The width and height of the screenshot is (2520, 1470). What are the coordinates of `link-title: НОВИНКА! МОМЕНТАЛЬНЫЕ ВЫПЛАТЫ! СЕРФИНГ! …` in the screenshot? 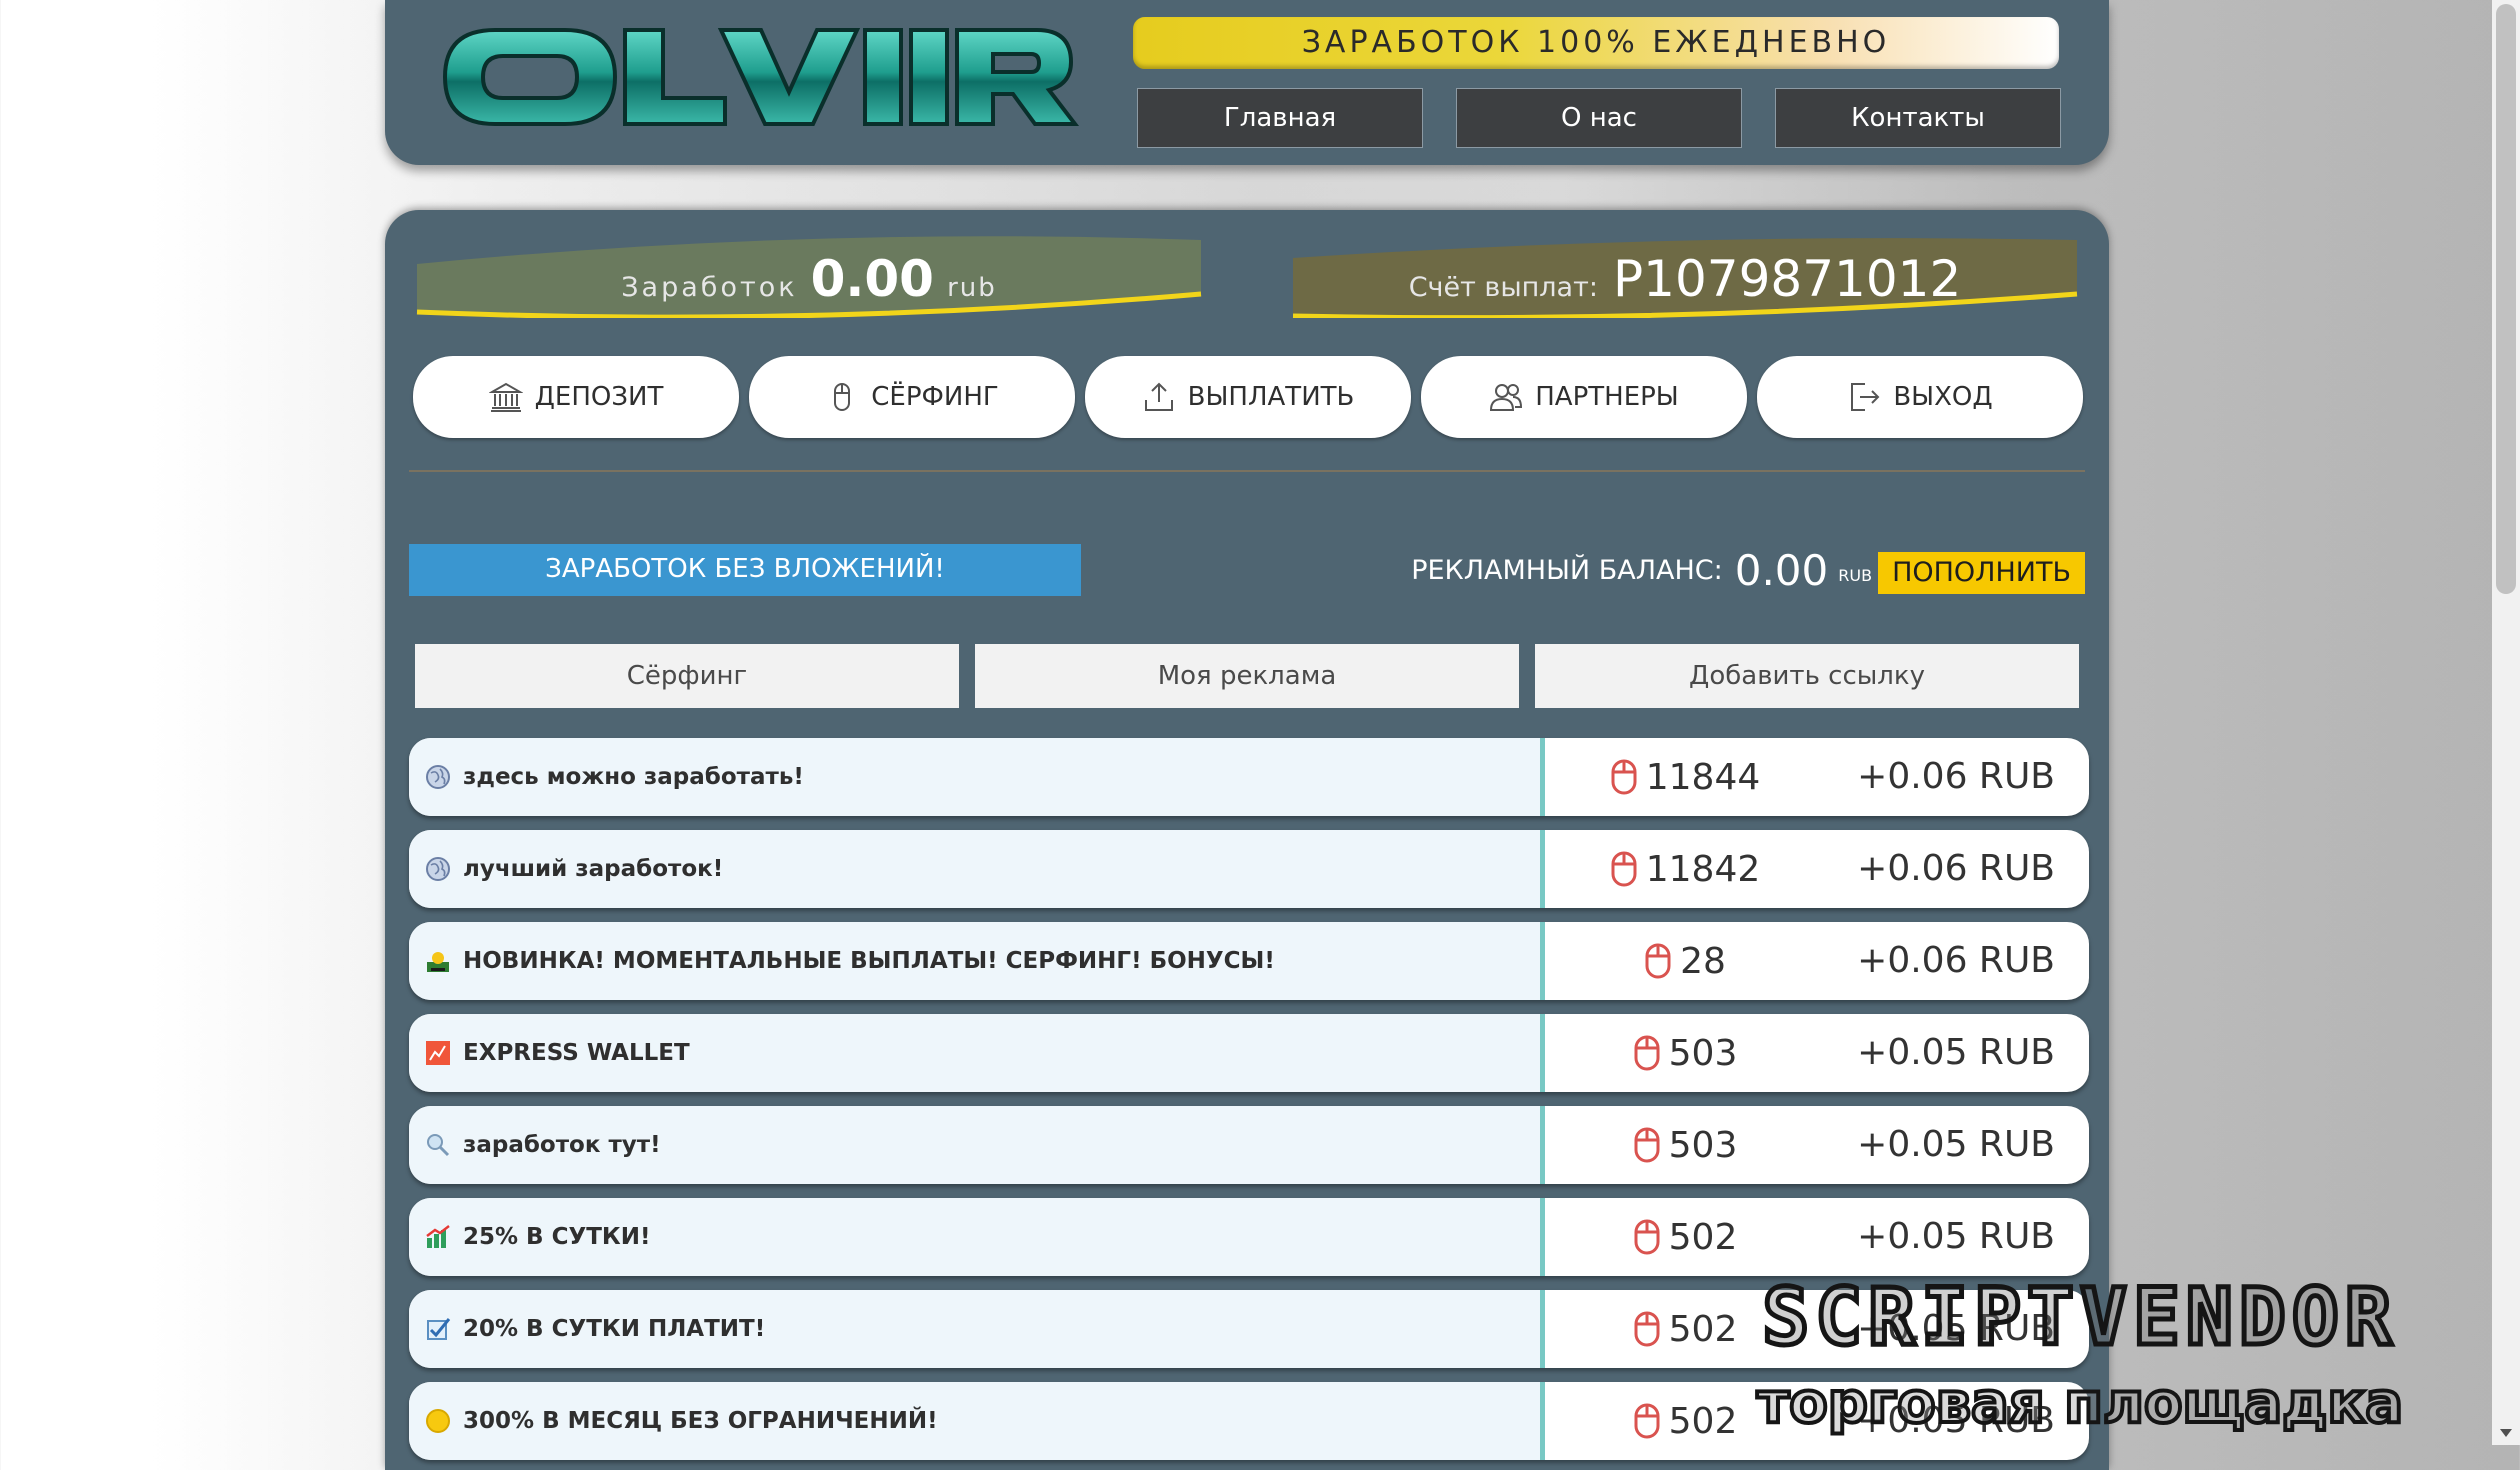 It's located at (869, 961).